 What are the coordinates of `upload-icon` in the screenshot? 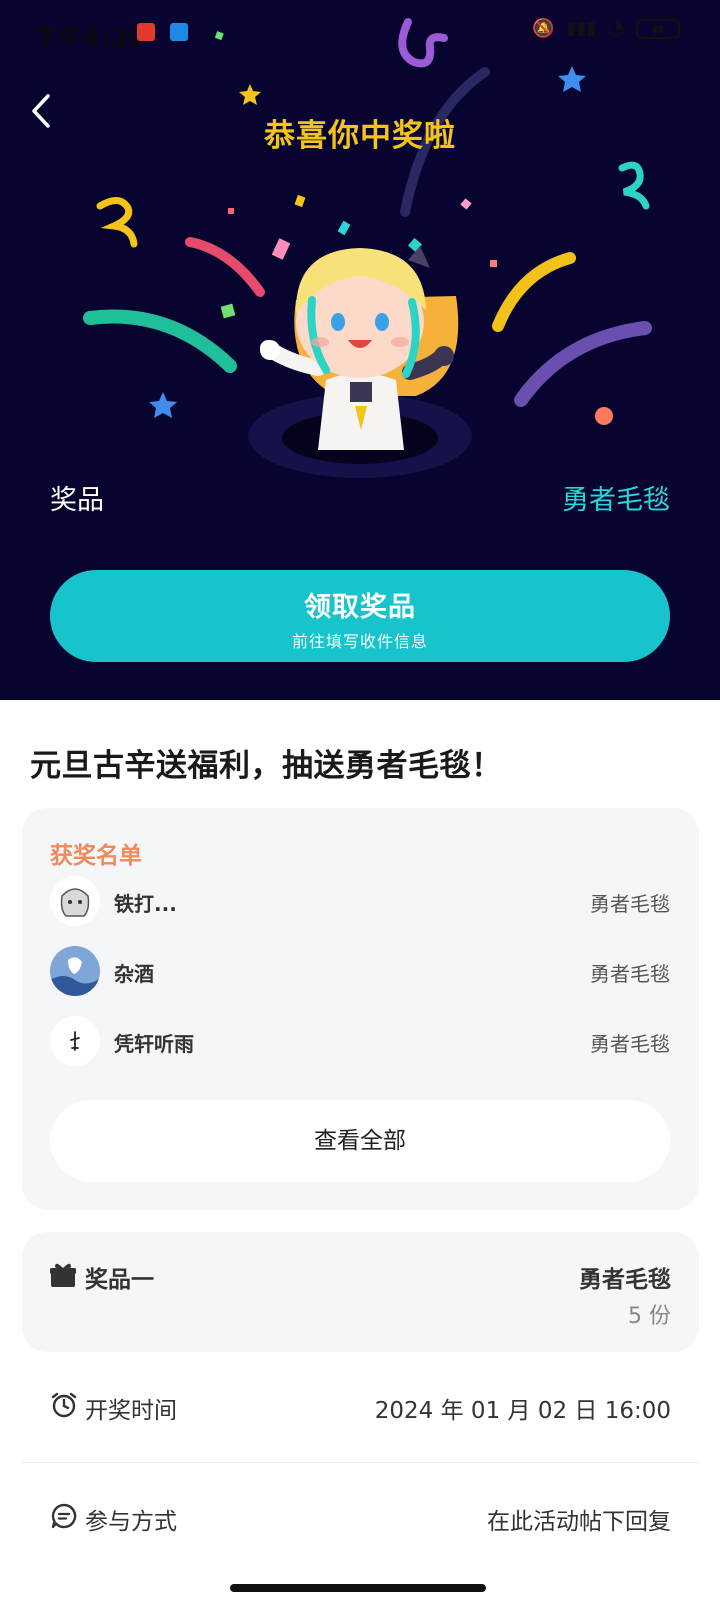 It's located at (179, 32).